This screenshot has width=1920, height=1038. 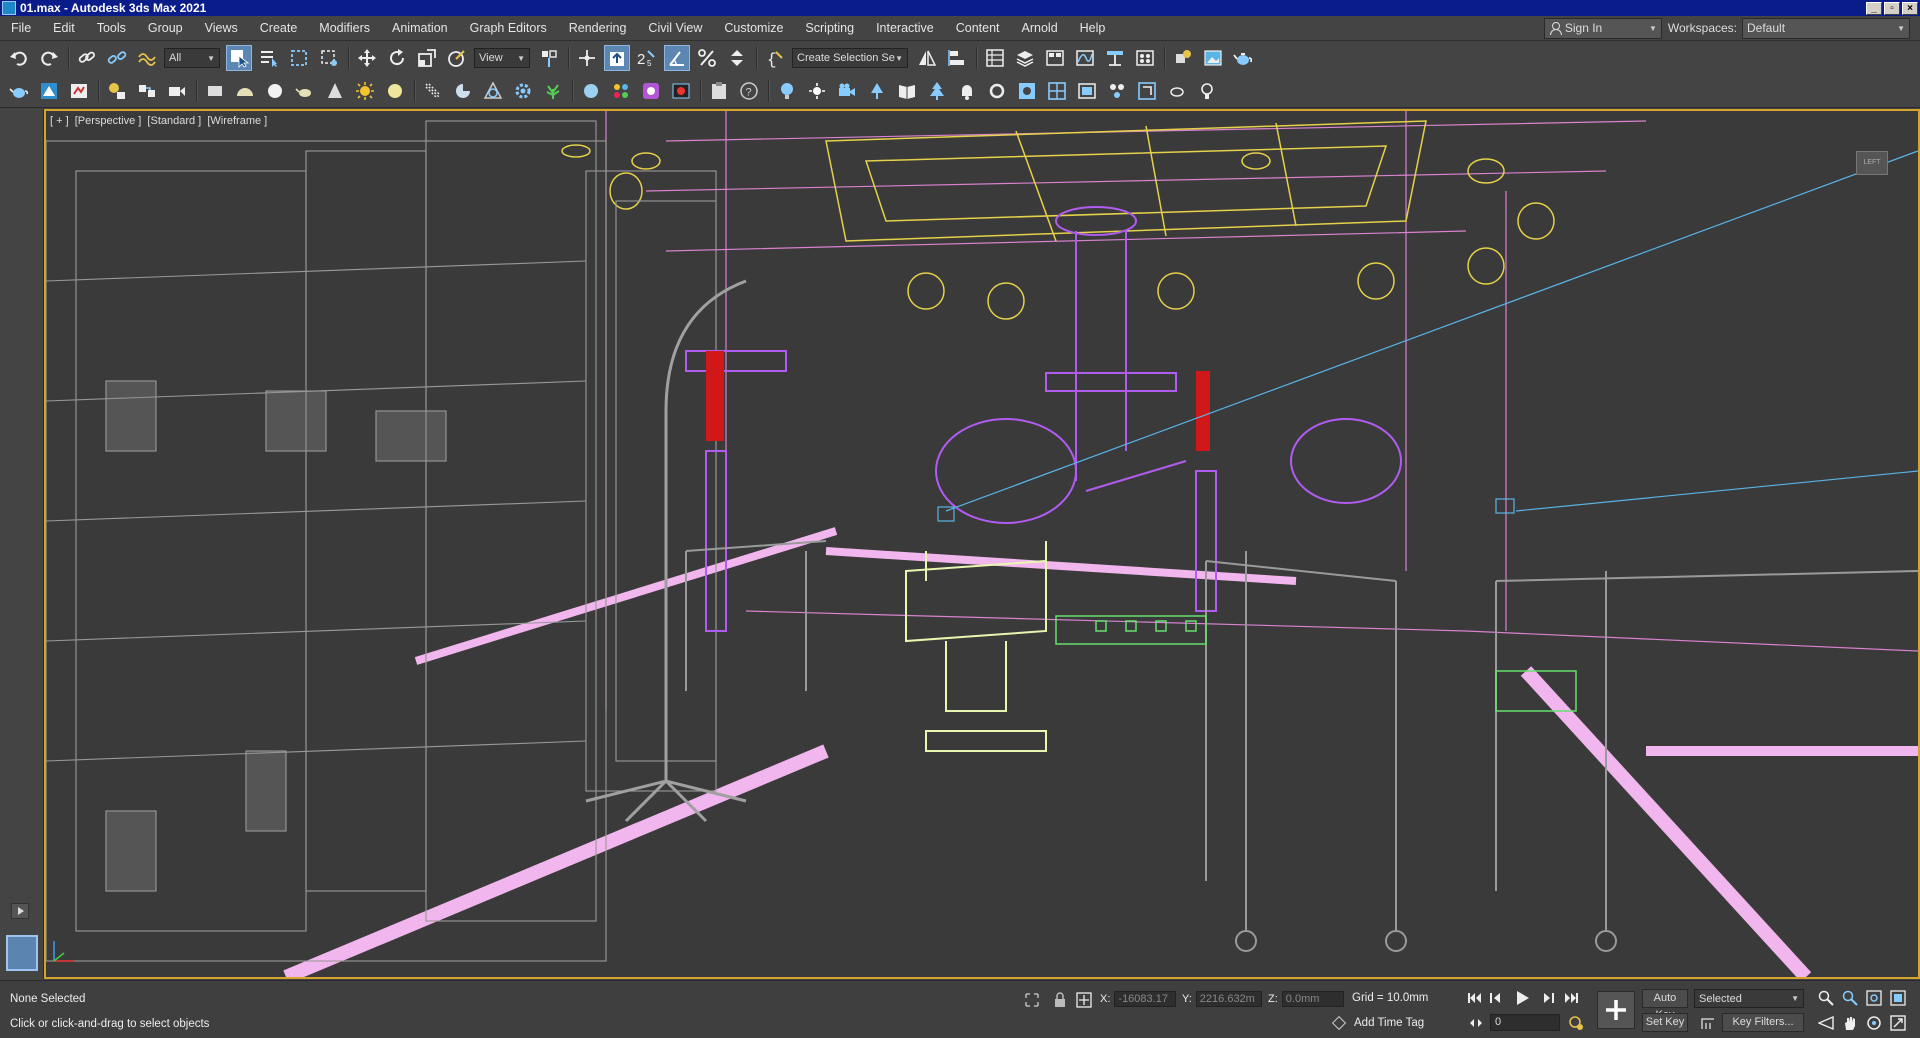 I want to click on menu-create: Create, so click(x=279, y=28).